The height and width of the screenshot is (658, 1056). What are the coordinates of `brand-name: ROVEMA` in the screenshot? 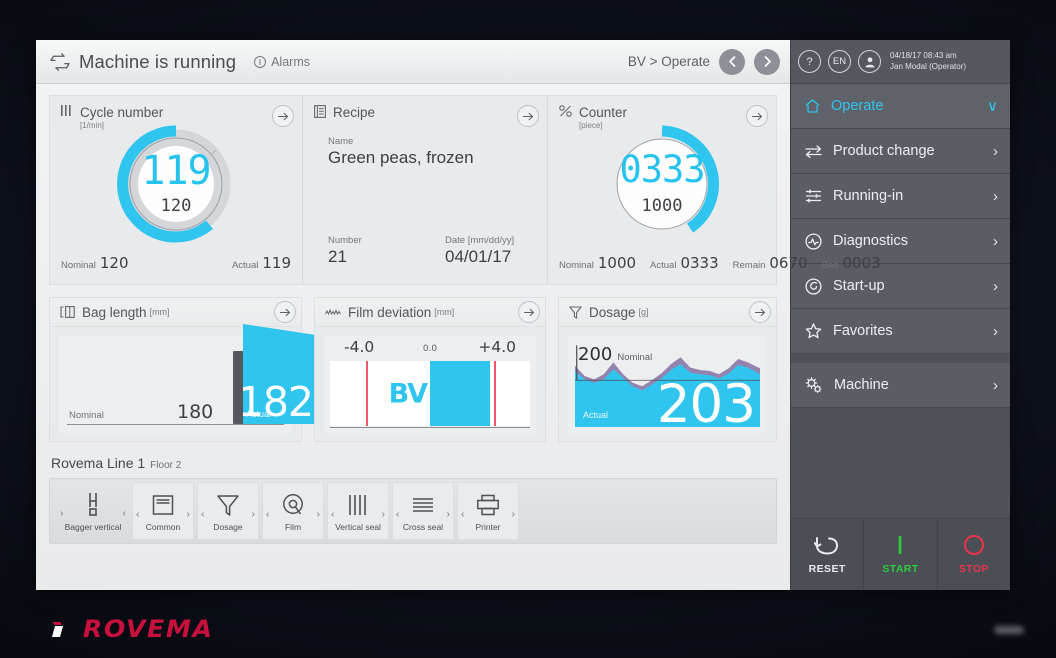 It's located at (148, 629).